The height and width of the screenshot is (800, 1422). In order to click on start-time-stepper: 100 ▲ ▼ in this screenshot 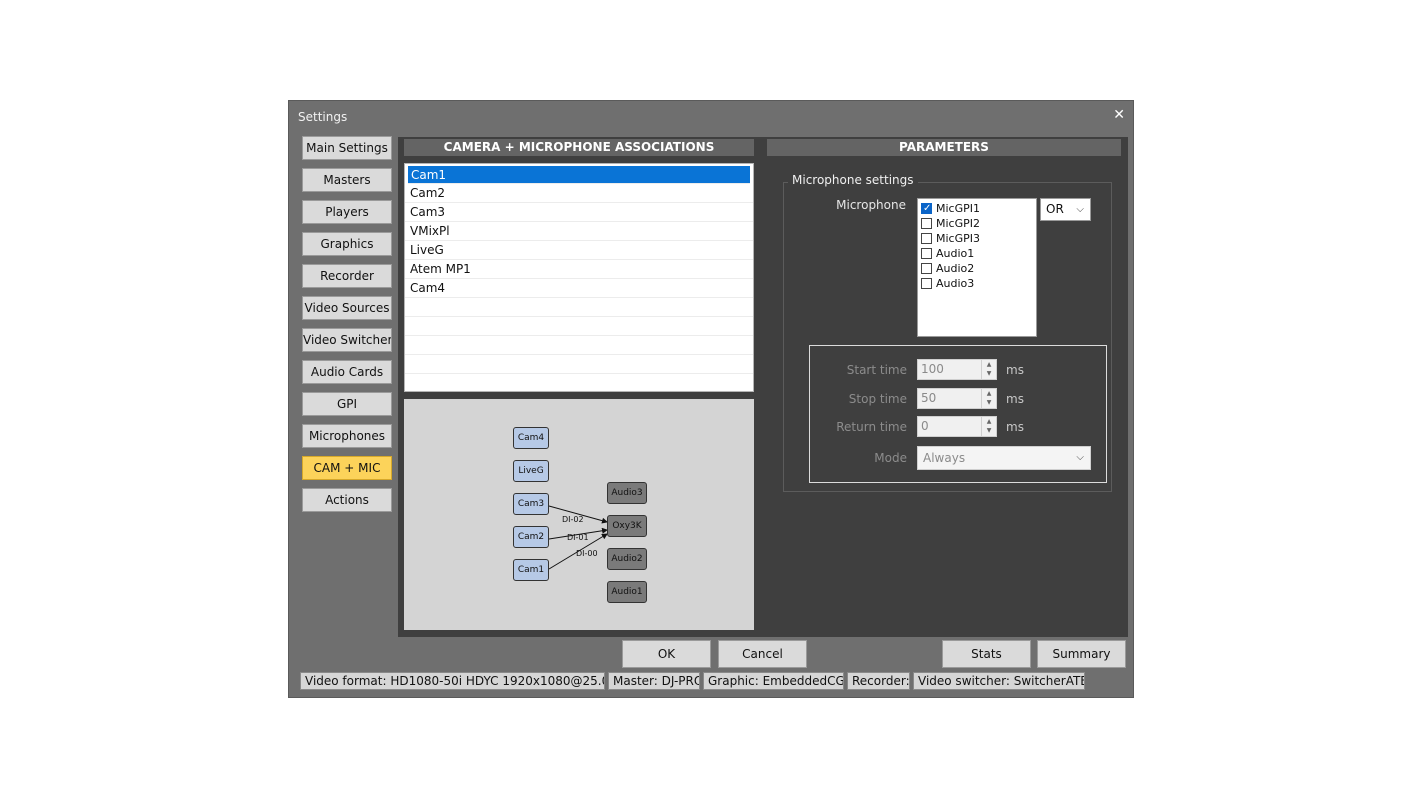, I will do `click(957, 369)`.